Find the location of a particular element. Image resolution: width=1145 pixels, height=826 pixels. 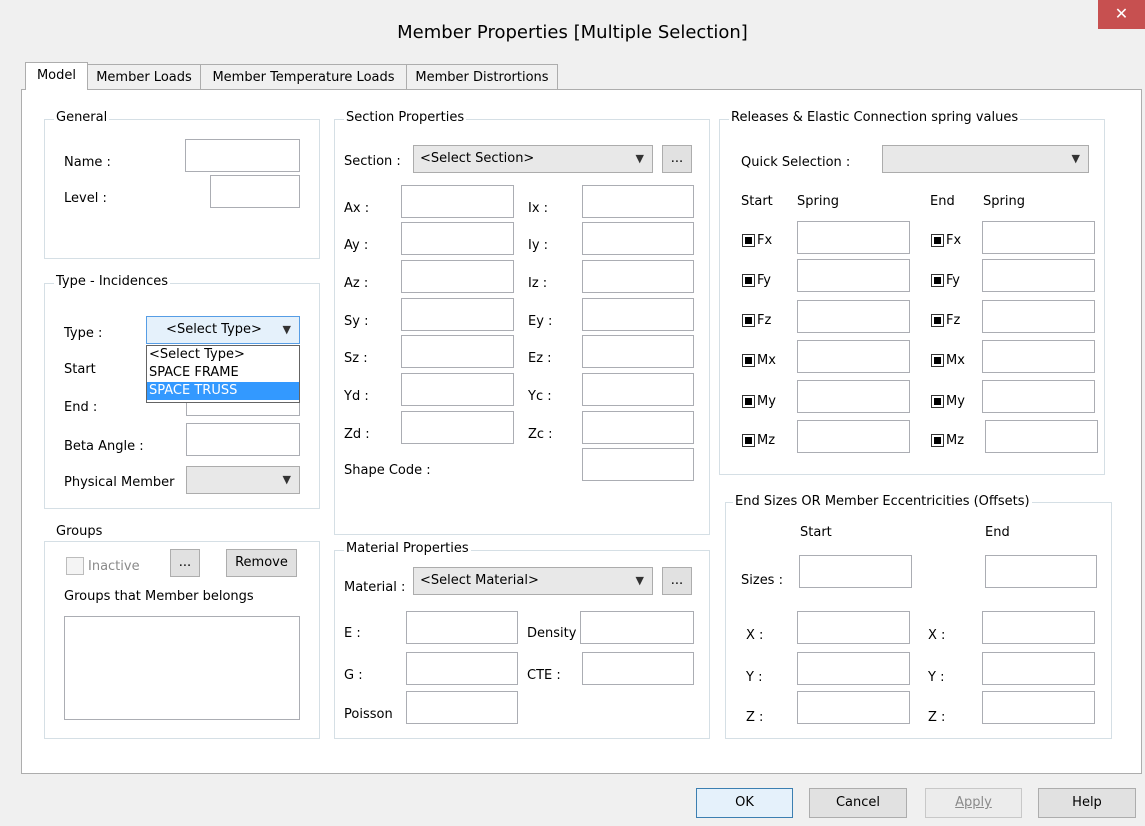

level-input is located at coordinates (255, 191).